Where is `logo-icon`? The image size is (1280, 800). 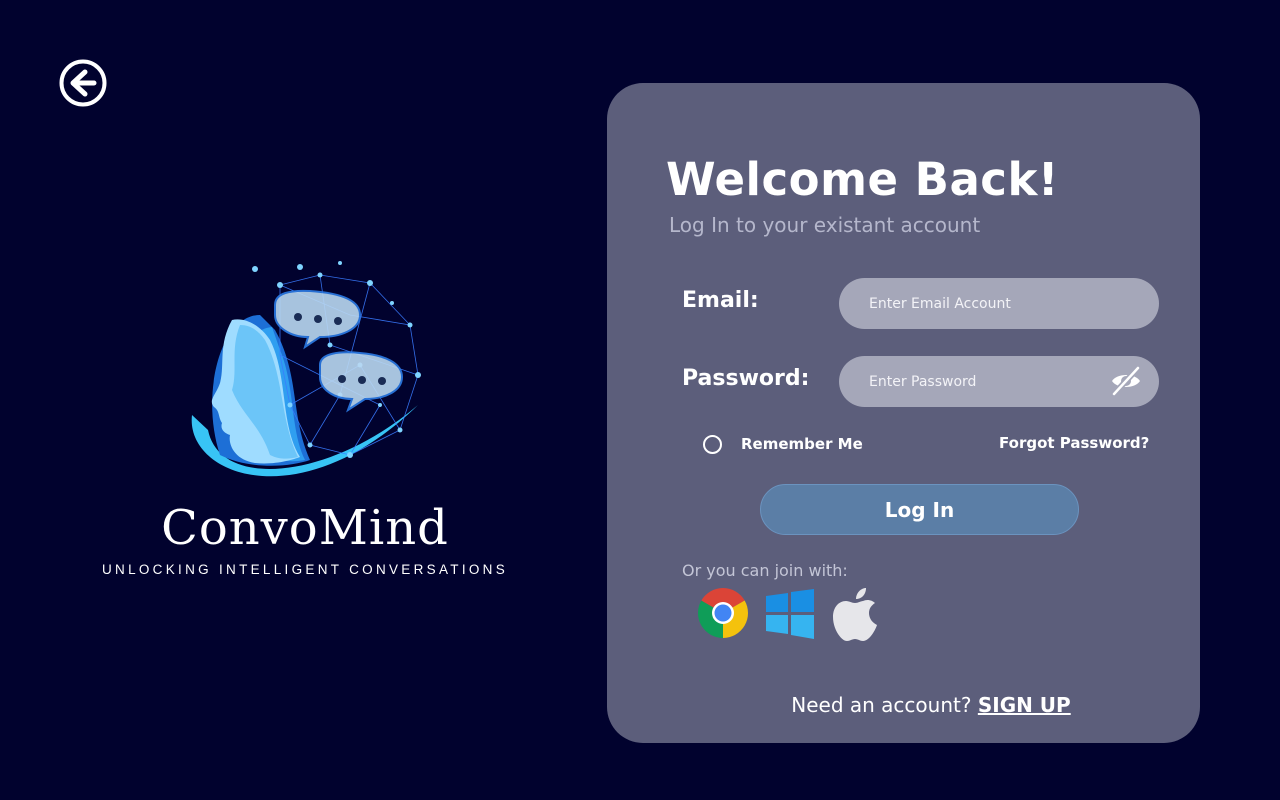 logo-icon is located at coordinates (306, 369).